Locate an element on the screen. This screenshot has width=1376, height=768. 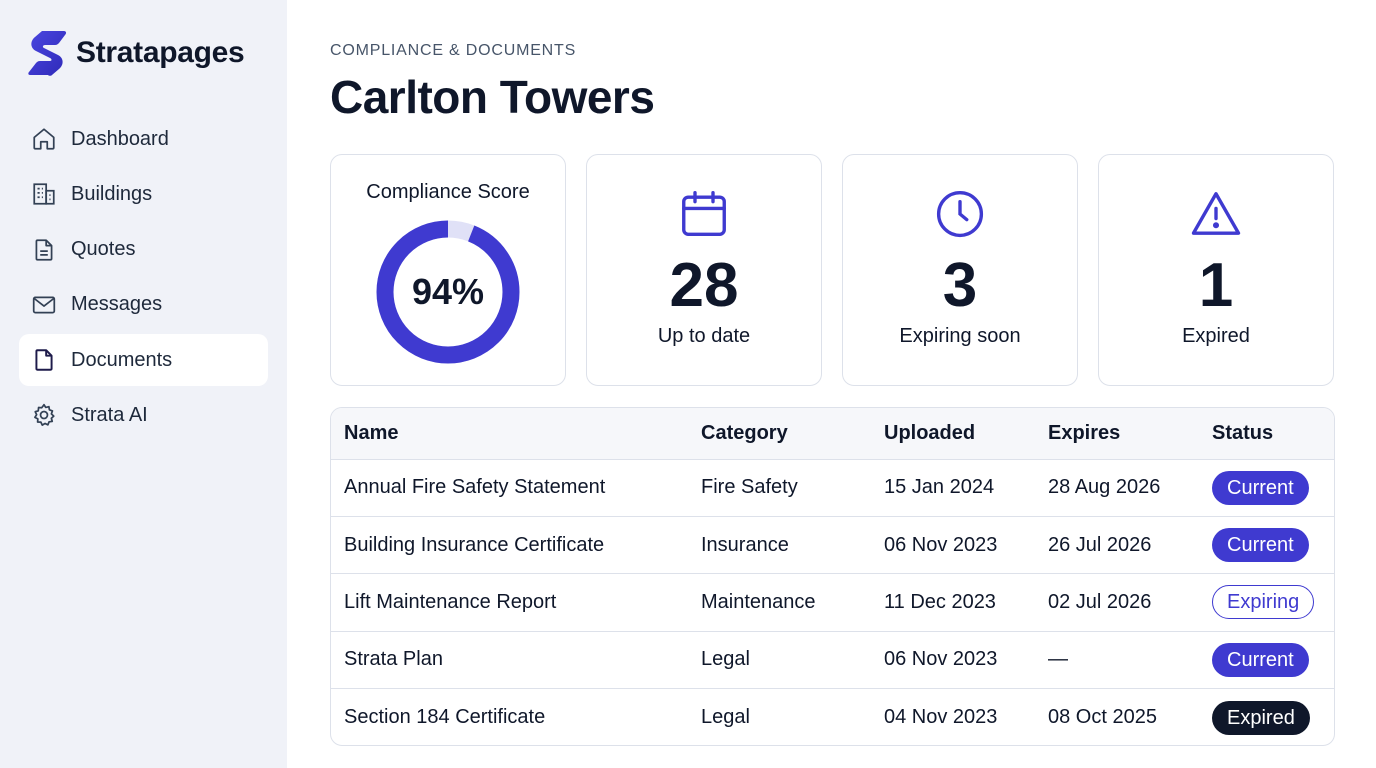
warning-icon is located at coordinates (1216, 214).